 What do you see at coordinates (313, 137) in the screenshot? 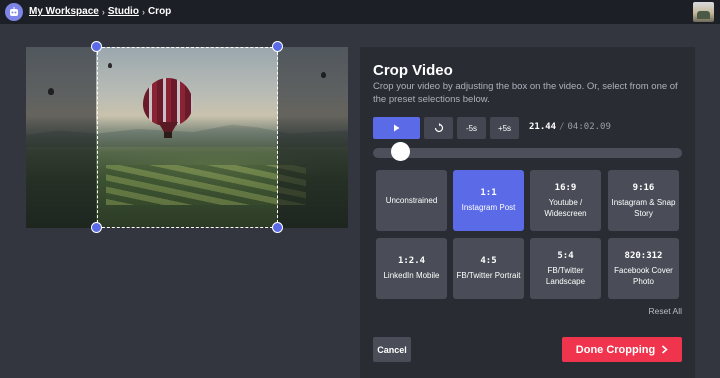
I see `crop-mask-right` at bounding box center [313, 137].